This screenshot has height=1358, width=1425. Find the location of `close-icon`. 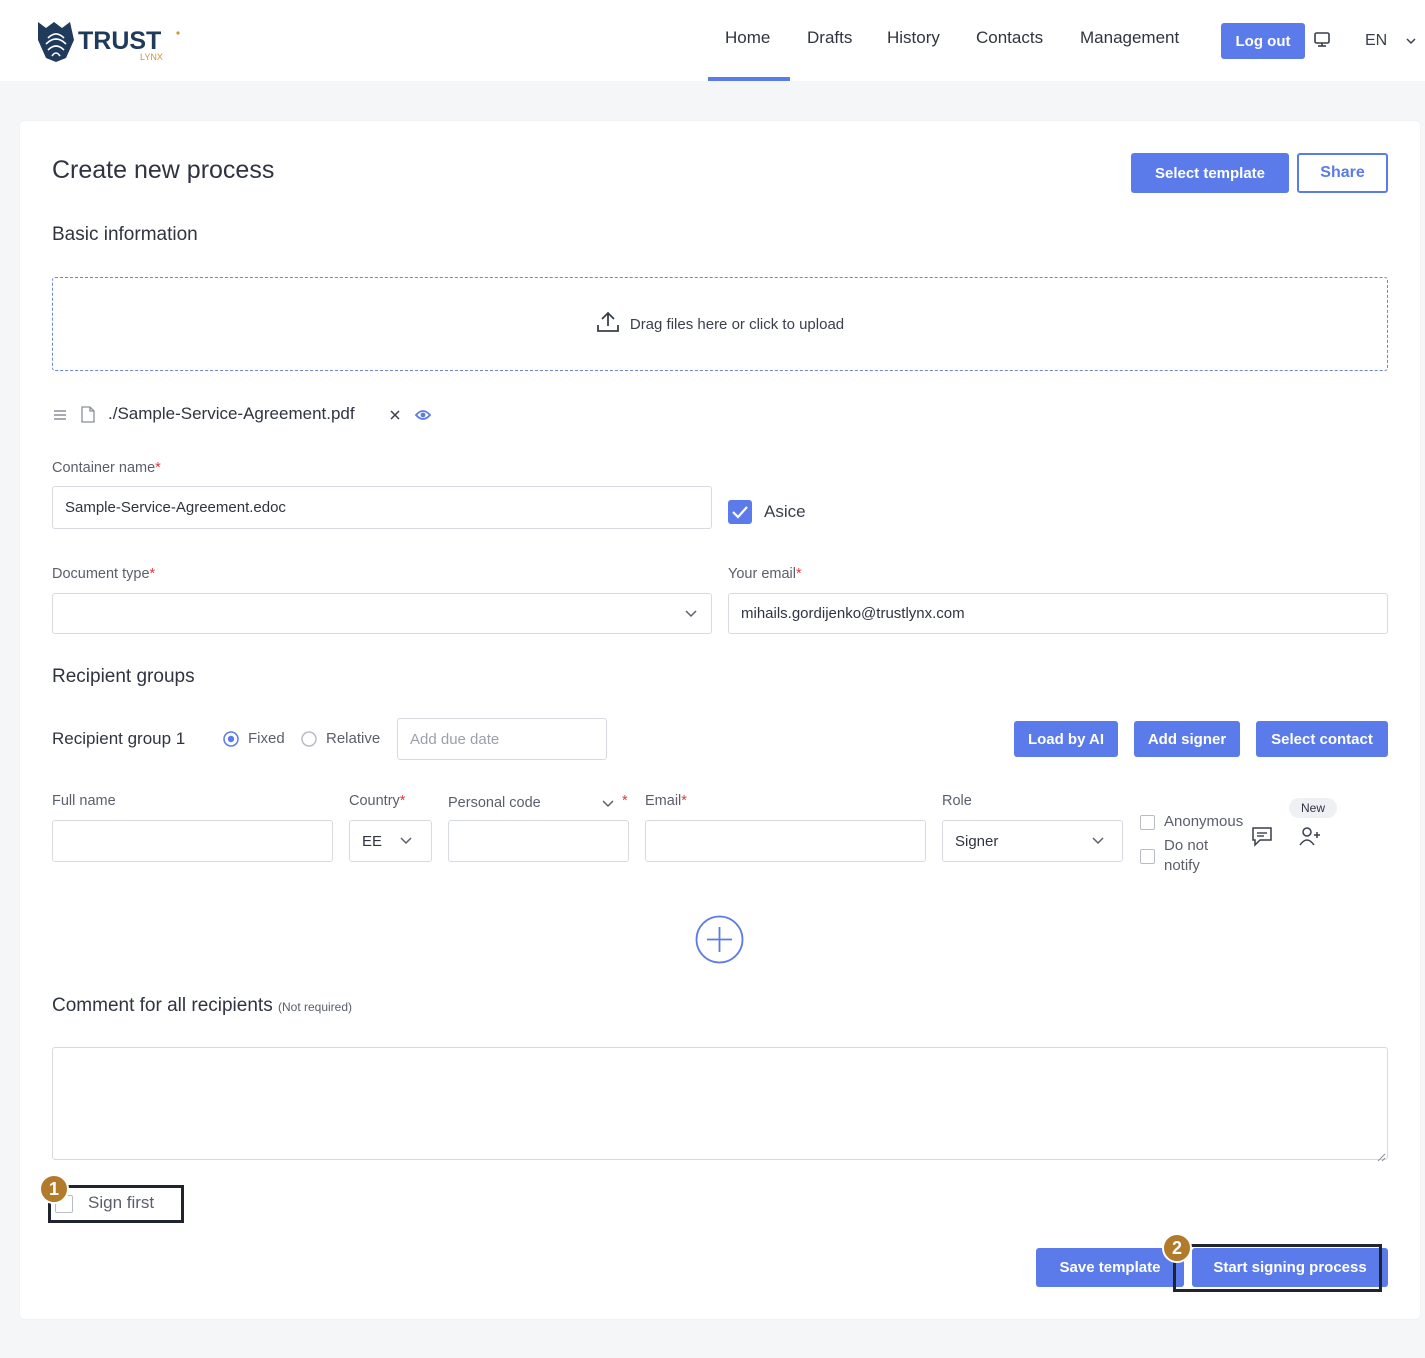

close-icon is located at coordinates (395, 417).